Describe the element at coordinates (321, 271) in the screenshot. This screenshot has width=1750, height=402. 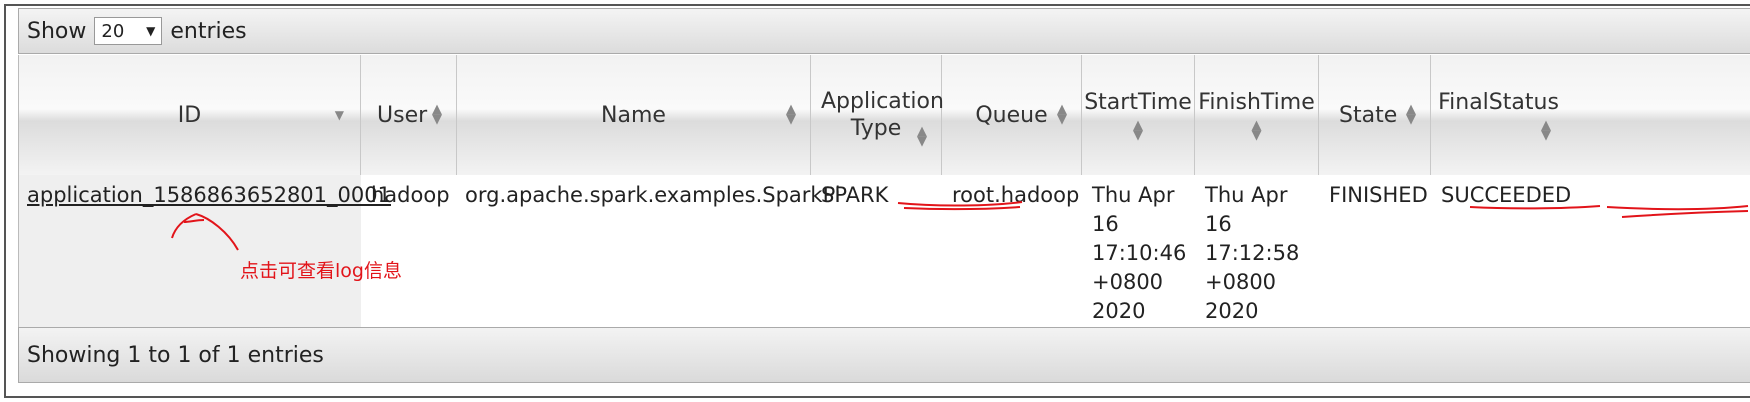
I see `annotation-note: 点击可查看log信息` at that location.